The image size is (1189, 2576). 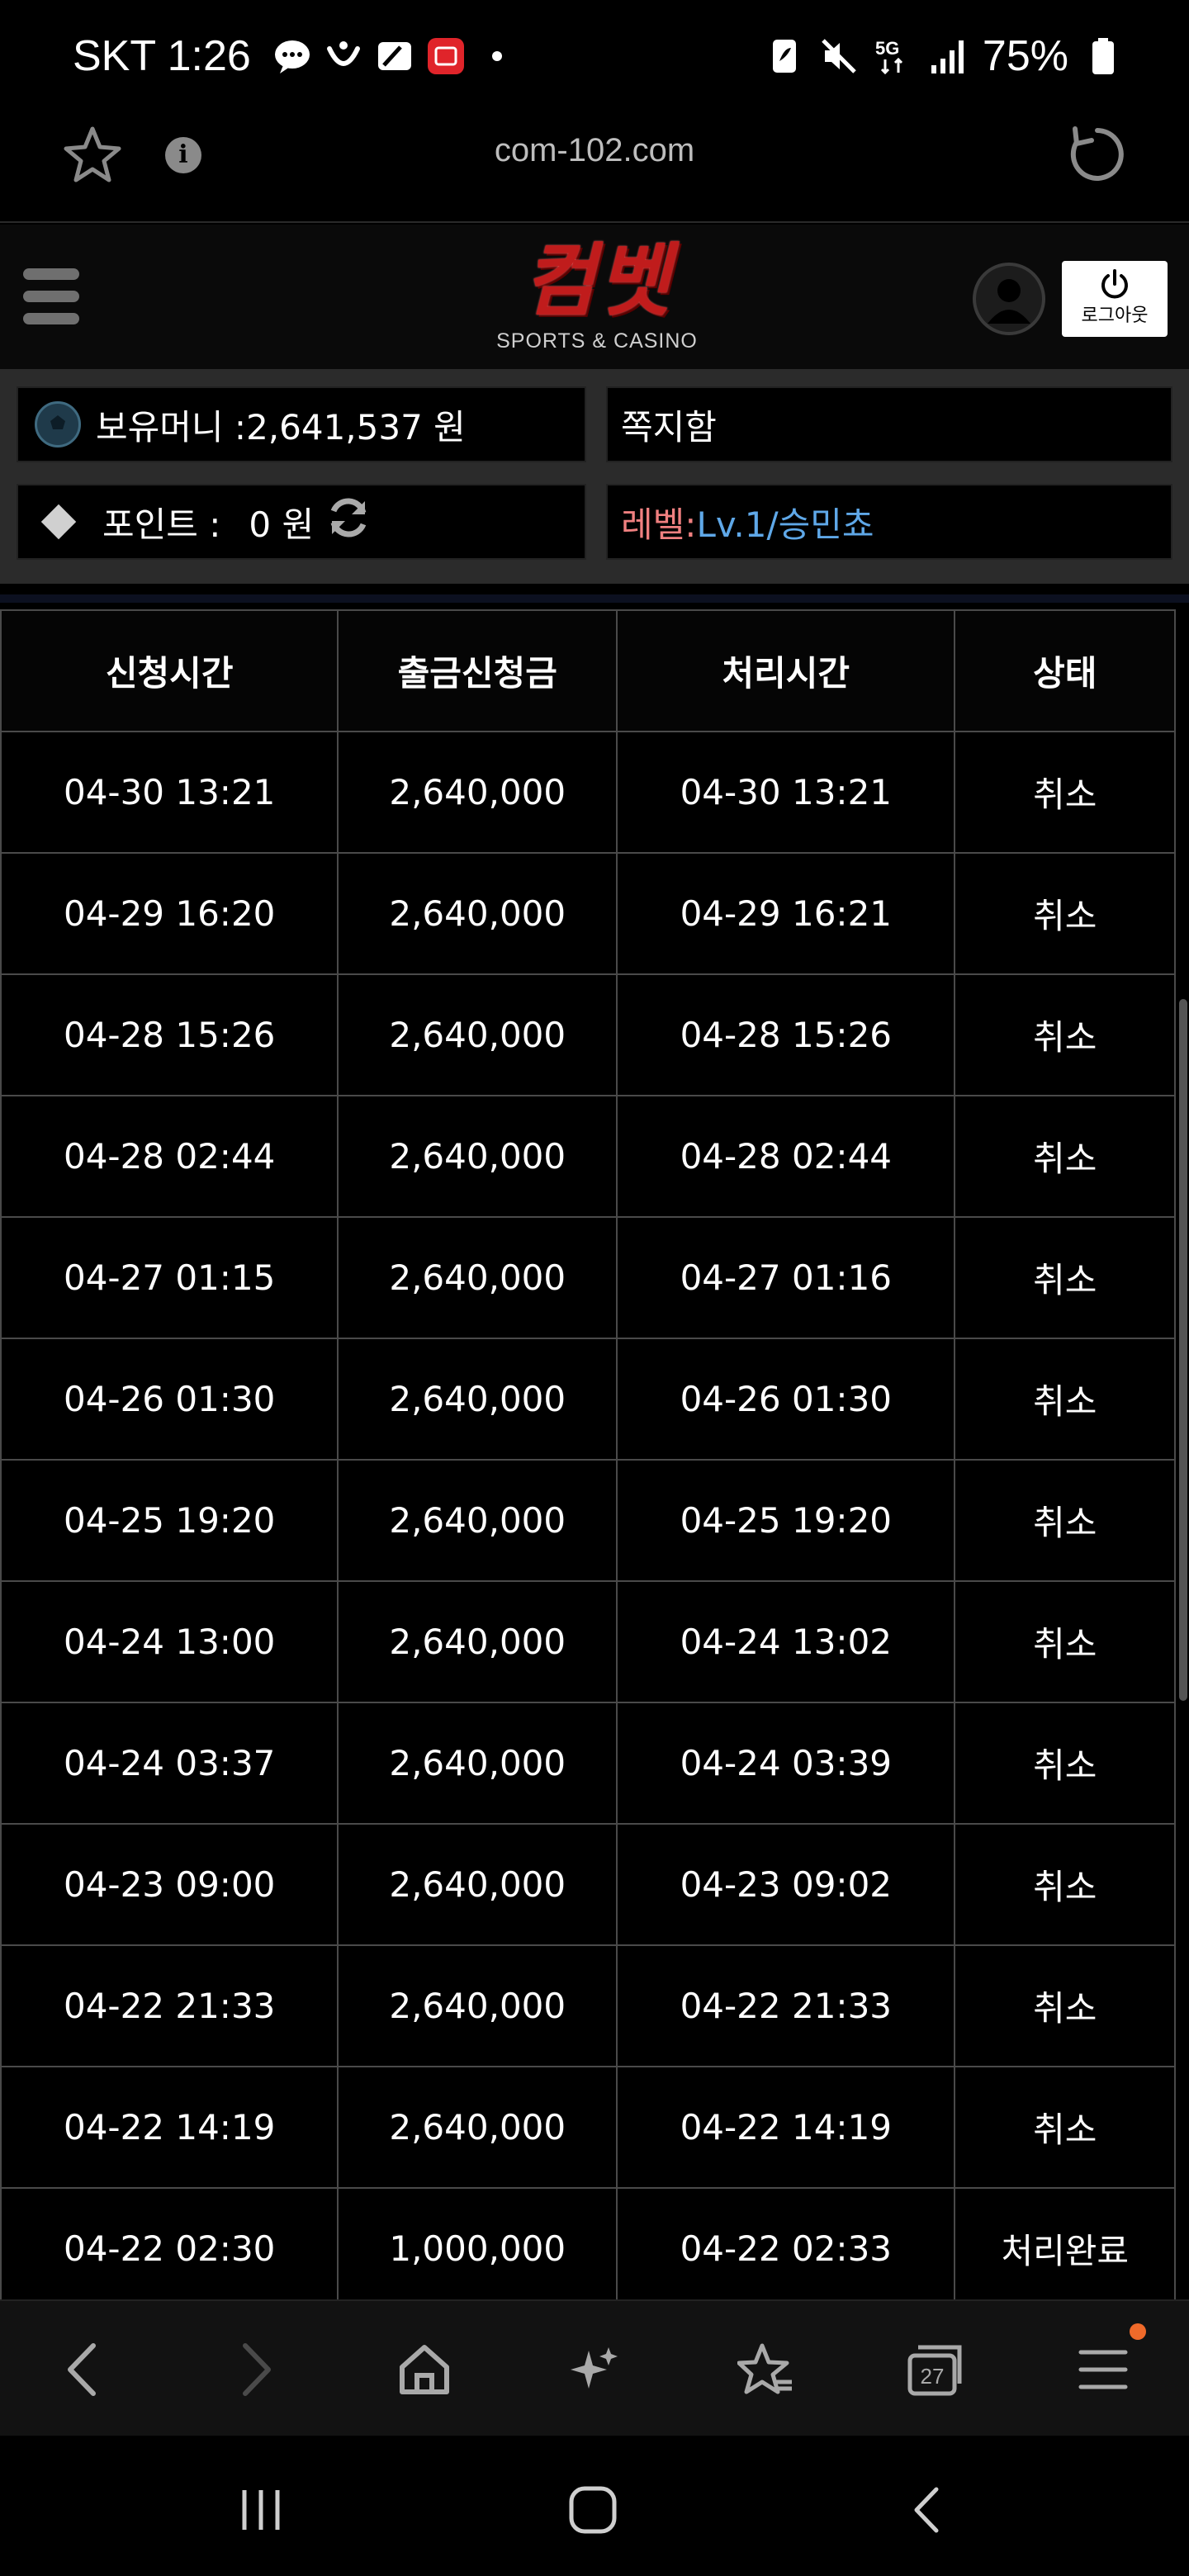 I want to click on system-back-icon, so click(x=926, y=2510).